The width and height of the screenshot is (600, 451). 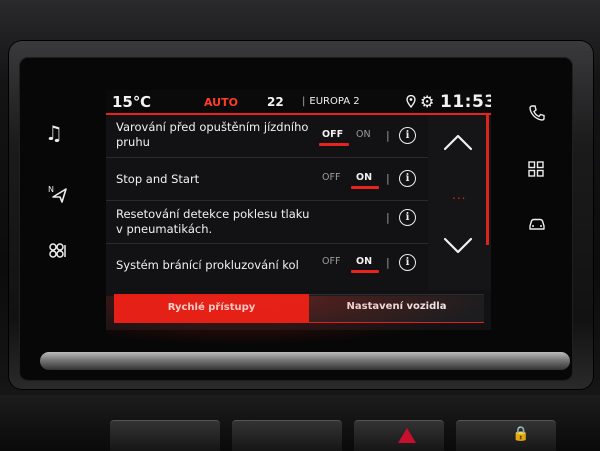 I want to click on setting-label: Varování před opuštěním jízdního pruhu, so click(x=212, y=134).